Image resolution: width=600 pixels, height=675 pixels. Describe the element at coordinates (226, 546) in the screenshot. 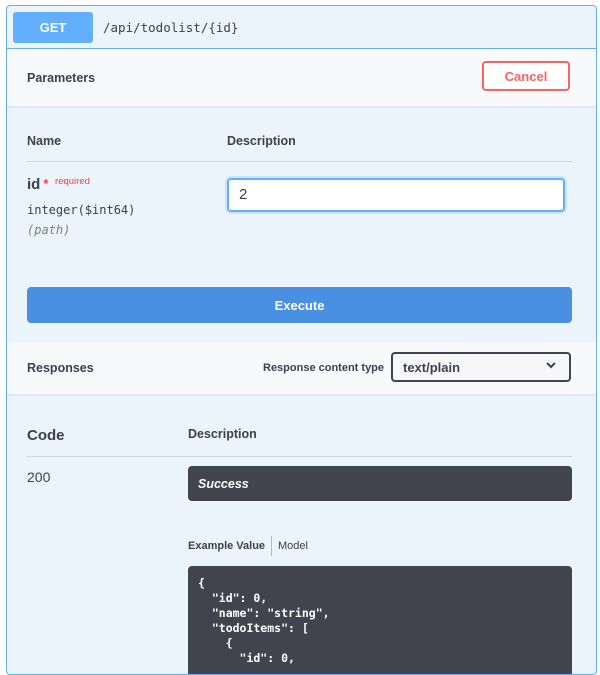

I see `tab-example-value: Example Value` at that location.